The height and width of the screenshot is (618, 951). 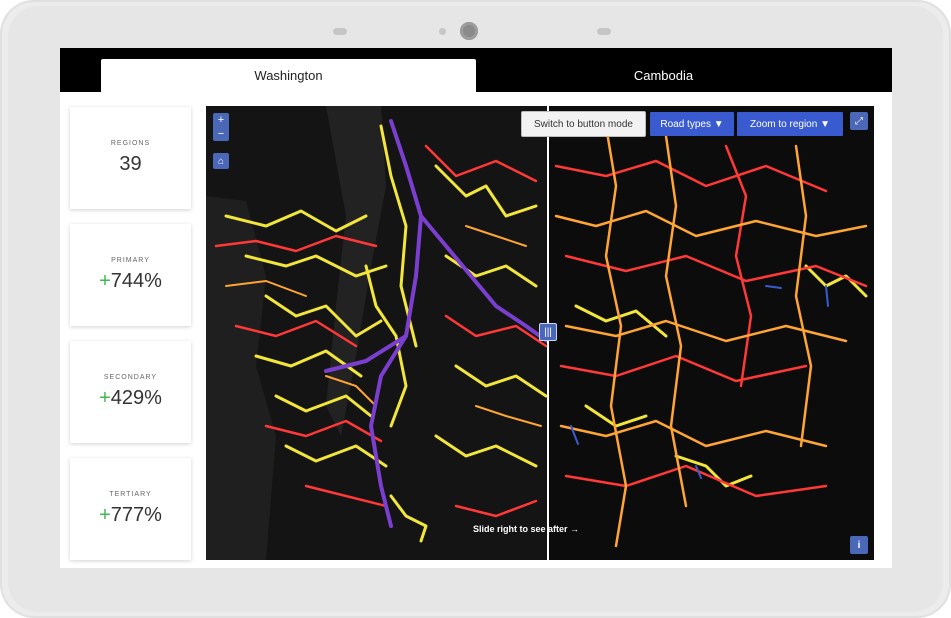 What do you see at coordinates (136, 515) in the screenshot?
I see `stat-number: 777%` at bounding box center [136, 515].